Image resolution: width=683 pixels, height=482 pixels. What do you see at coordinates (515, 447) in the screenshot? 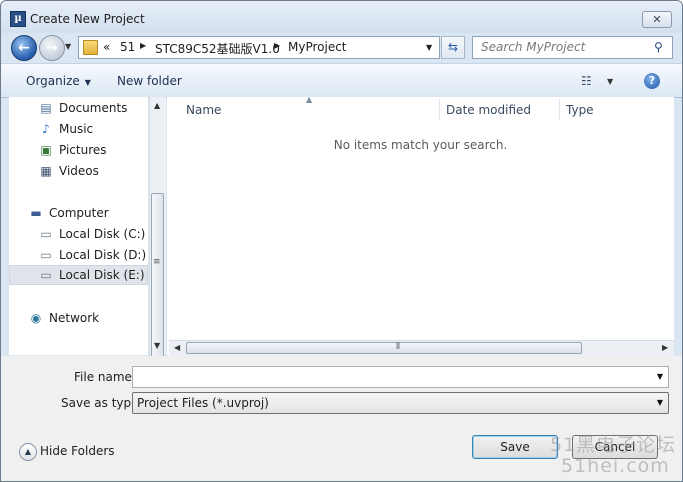
I see `save-button: Save` at bounding box center [515, 447].